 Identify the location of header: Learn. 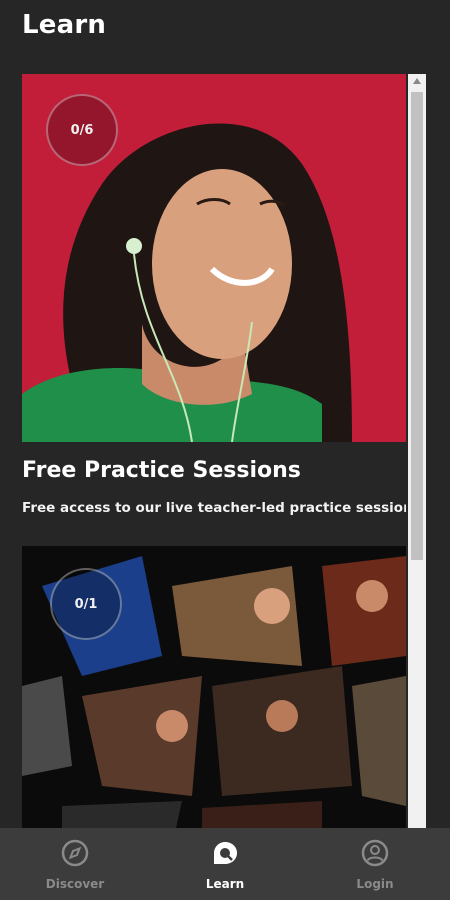
(225, 30).